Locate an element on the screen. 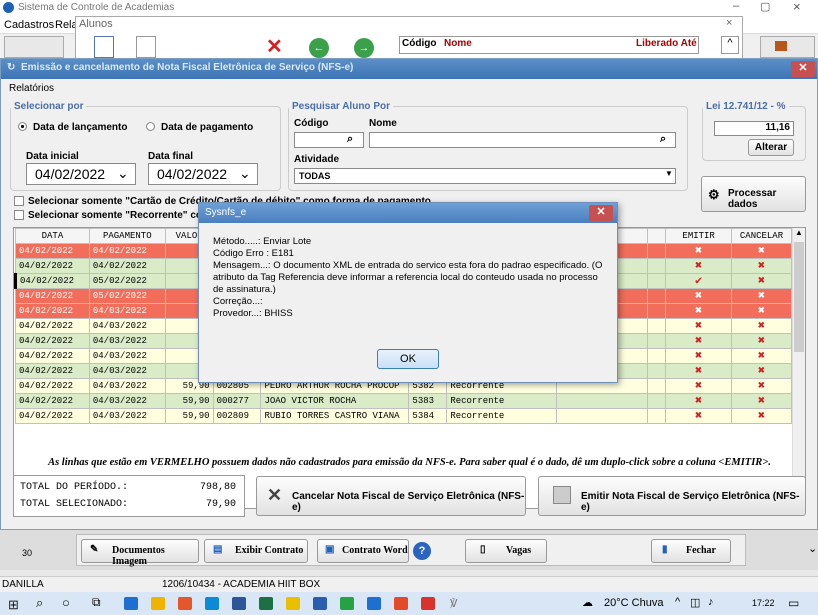  scroll-up-icon: ▲ is located at coordinates (799, 232).